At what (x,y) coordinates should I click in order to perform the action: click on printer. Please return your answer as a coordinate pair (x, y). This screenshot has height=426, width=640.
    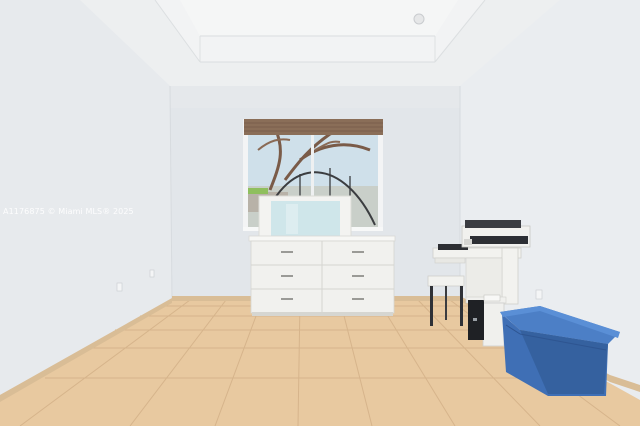
    Looking at the image, I should click on (496, 234).